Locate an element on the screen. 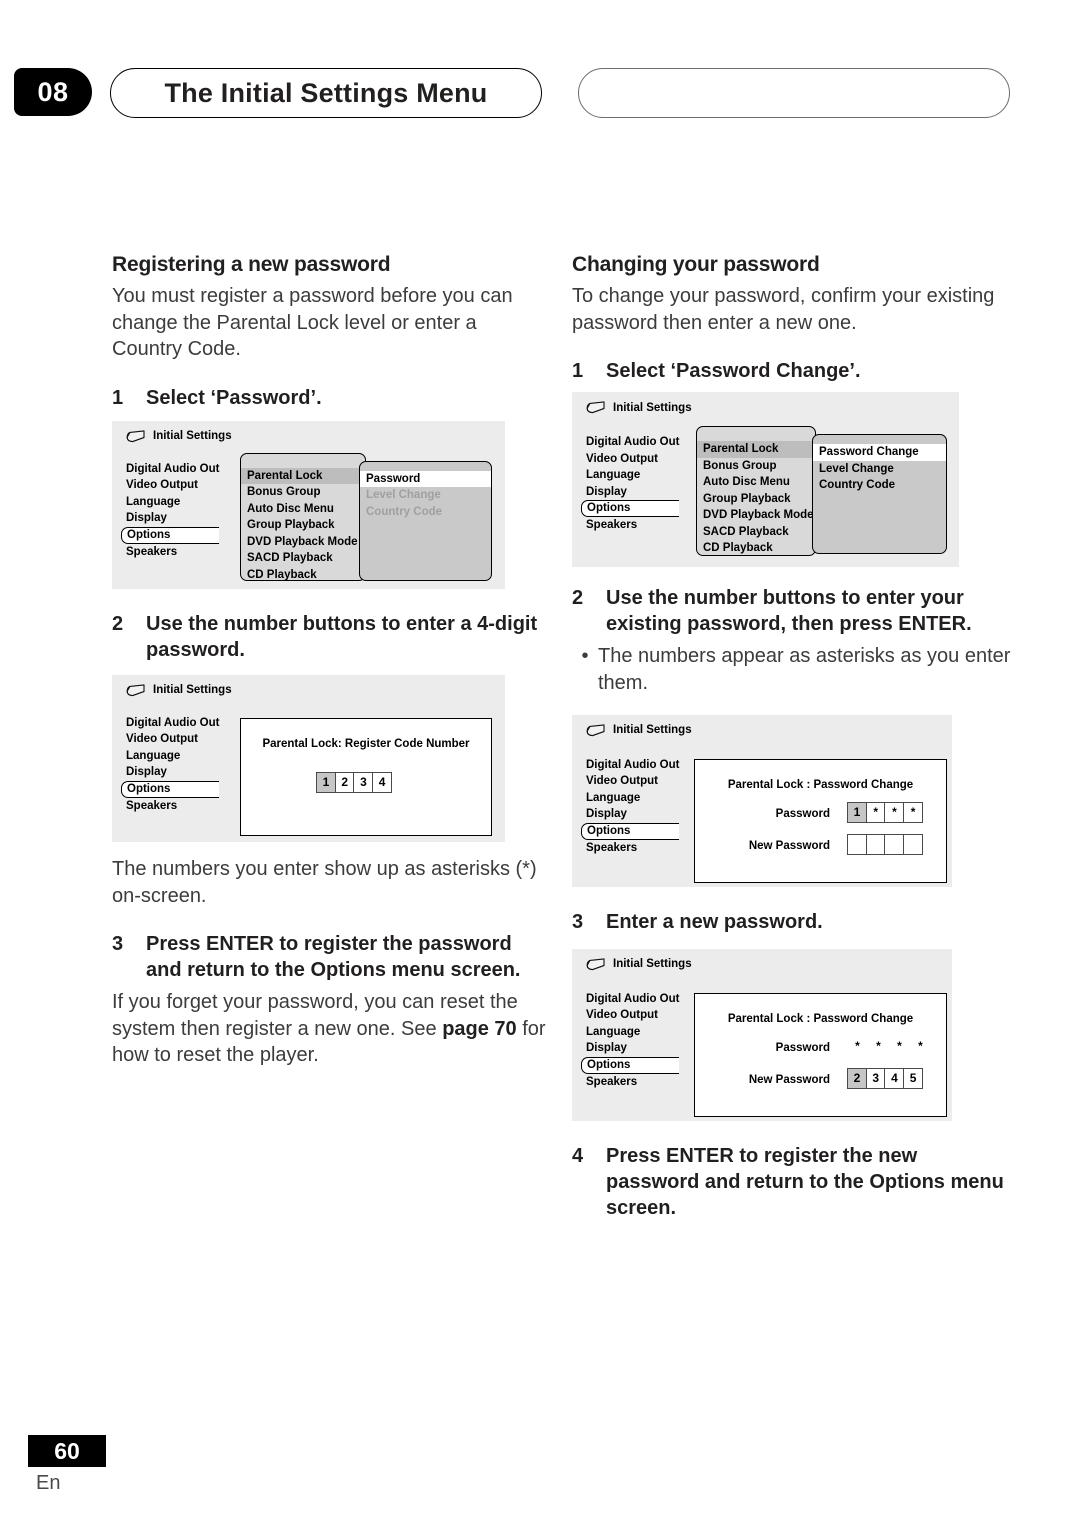  code-digit-3: 3 is located at coordinates (363, 782).